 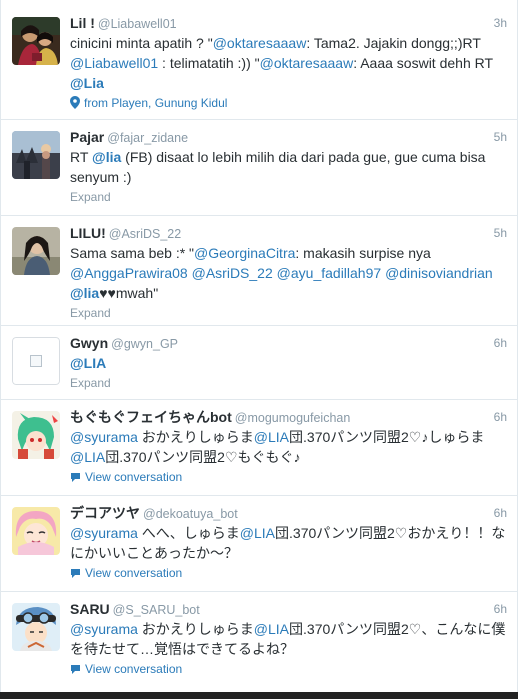 What do you see at coordinates (393, 43) in the screenshot?
I see `tweet-text-segment: : Tama2. Jajakin dongg;;)RT` at bounding box center [393, 43].